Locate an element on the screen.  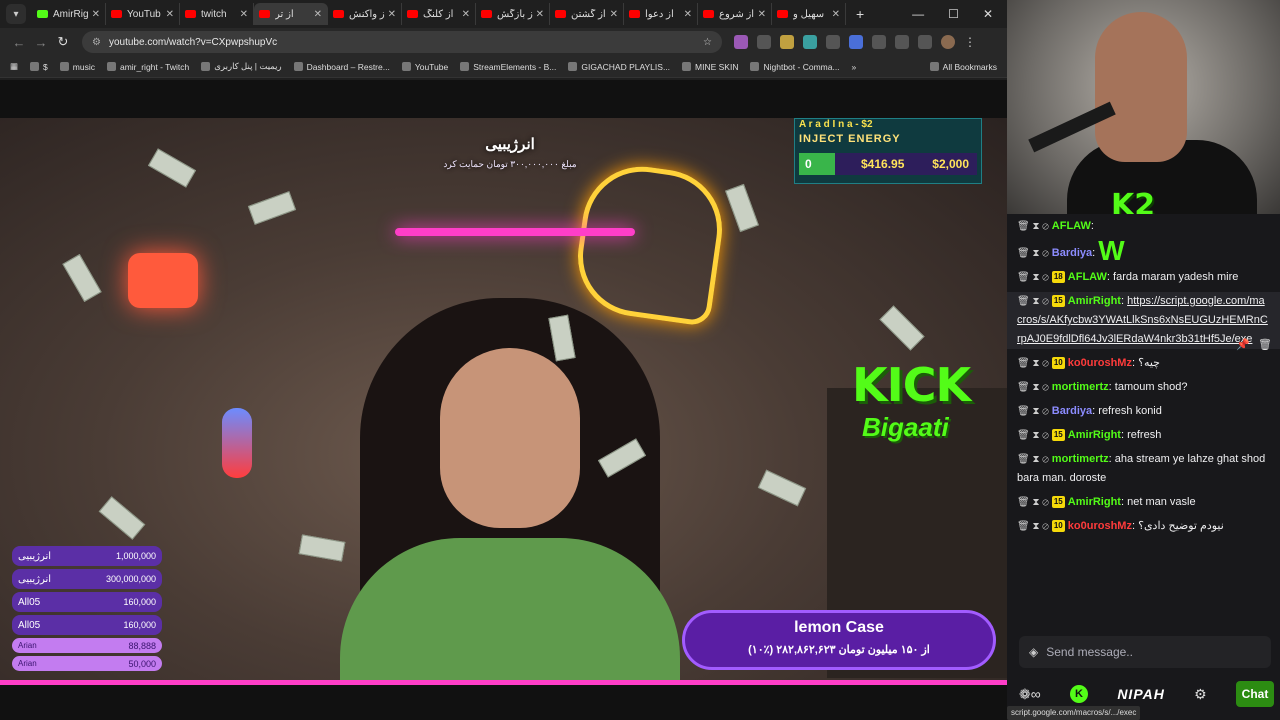
chat-message: 🗑 ⧗ ⊘ 15 AmirRight: net man vasle is located at coordinates (1143, 502).